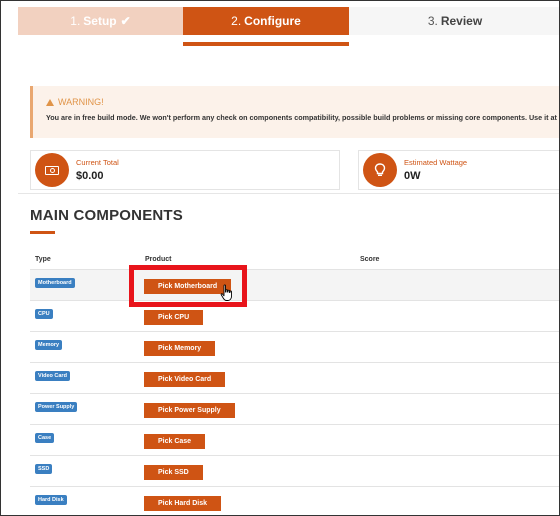  Describe the element at coordinates (42, 232) in the screenshot. I see `title-underline` at that location.